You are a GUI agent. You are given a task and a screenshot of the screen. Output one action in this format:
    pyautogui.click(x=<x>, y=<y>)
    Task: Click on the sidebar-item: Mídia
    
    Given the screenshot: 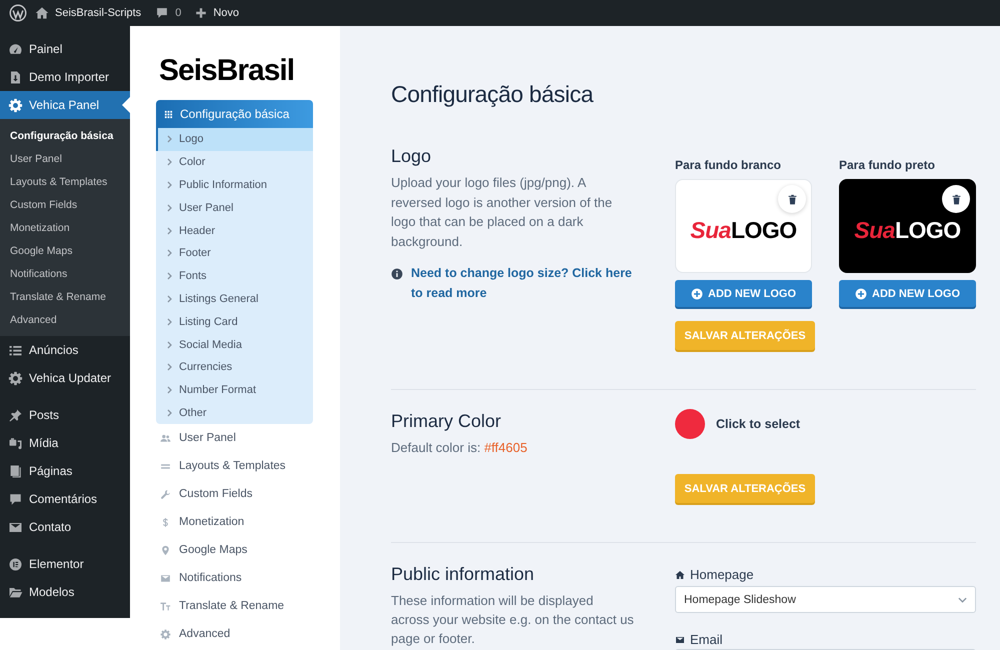 What is the action you would take?
    pyautogui.click(x=65, y=443)
    